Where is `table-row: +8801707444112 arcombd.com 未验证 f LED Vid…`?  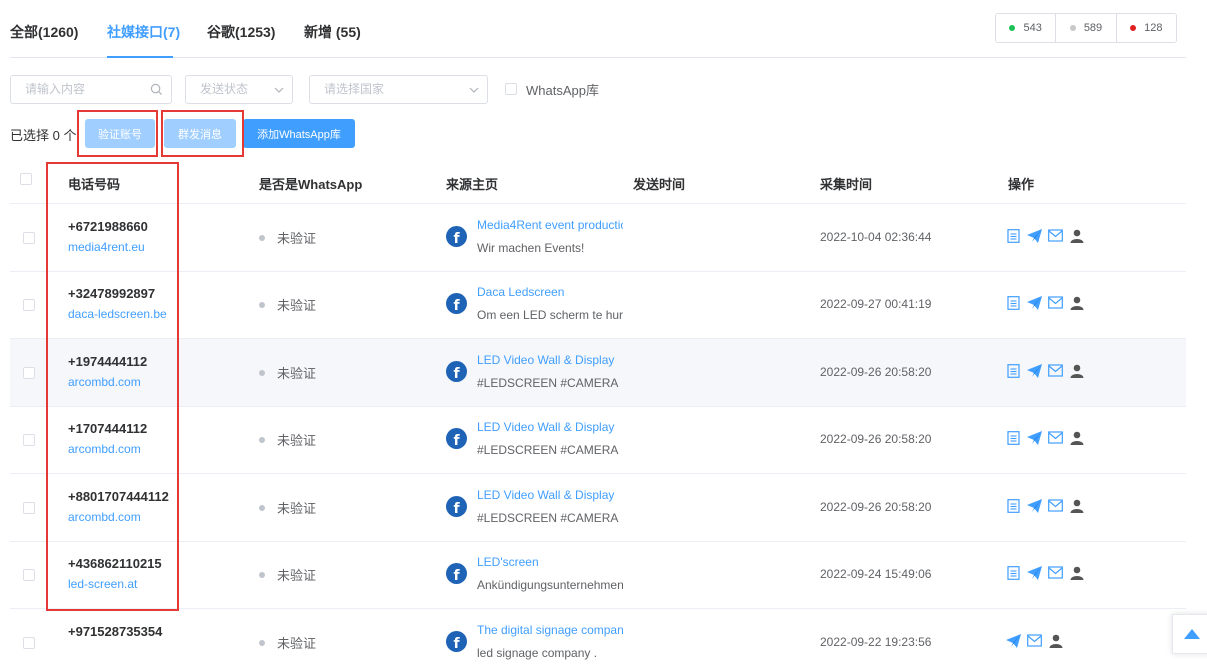
table-row: +8801707444112 arcombd.com 未验证 f LED Vid… is located at coordinates (598, 508).